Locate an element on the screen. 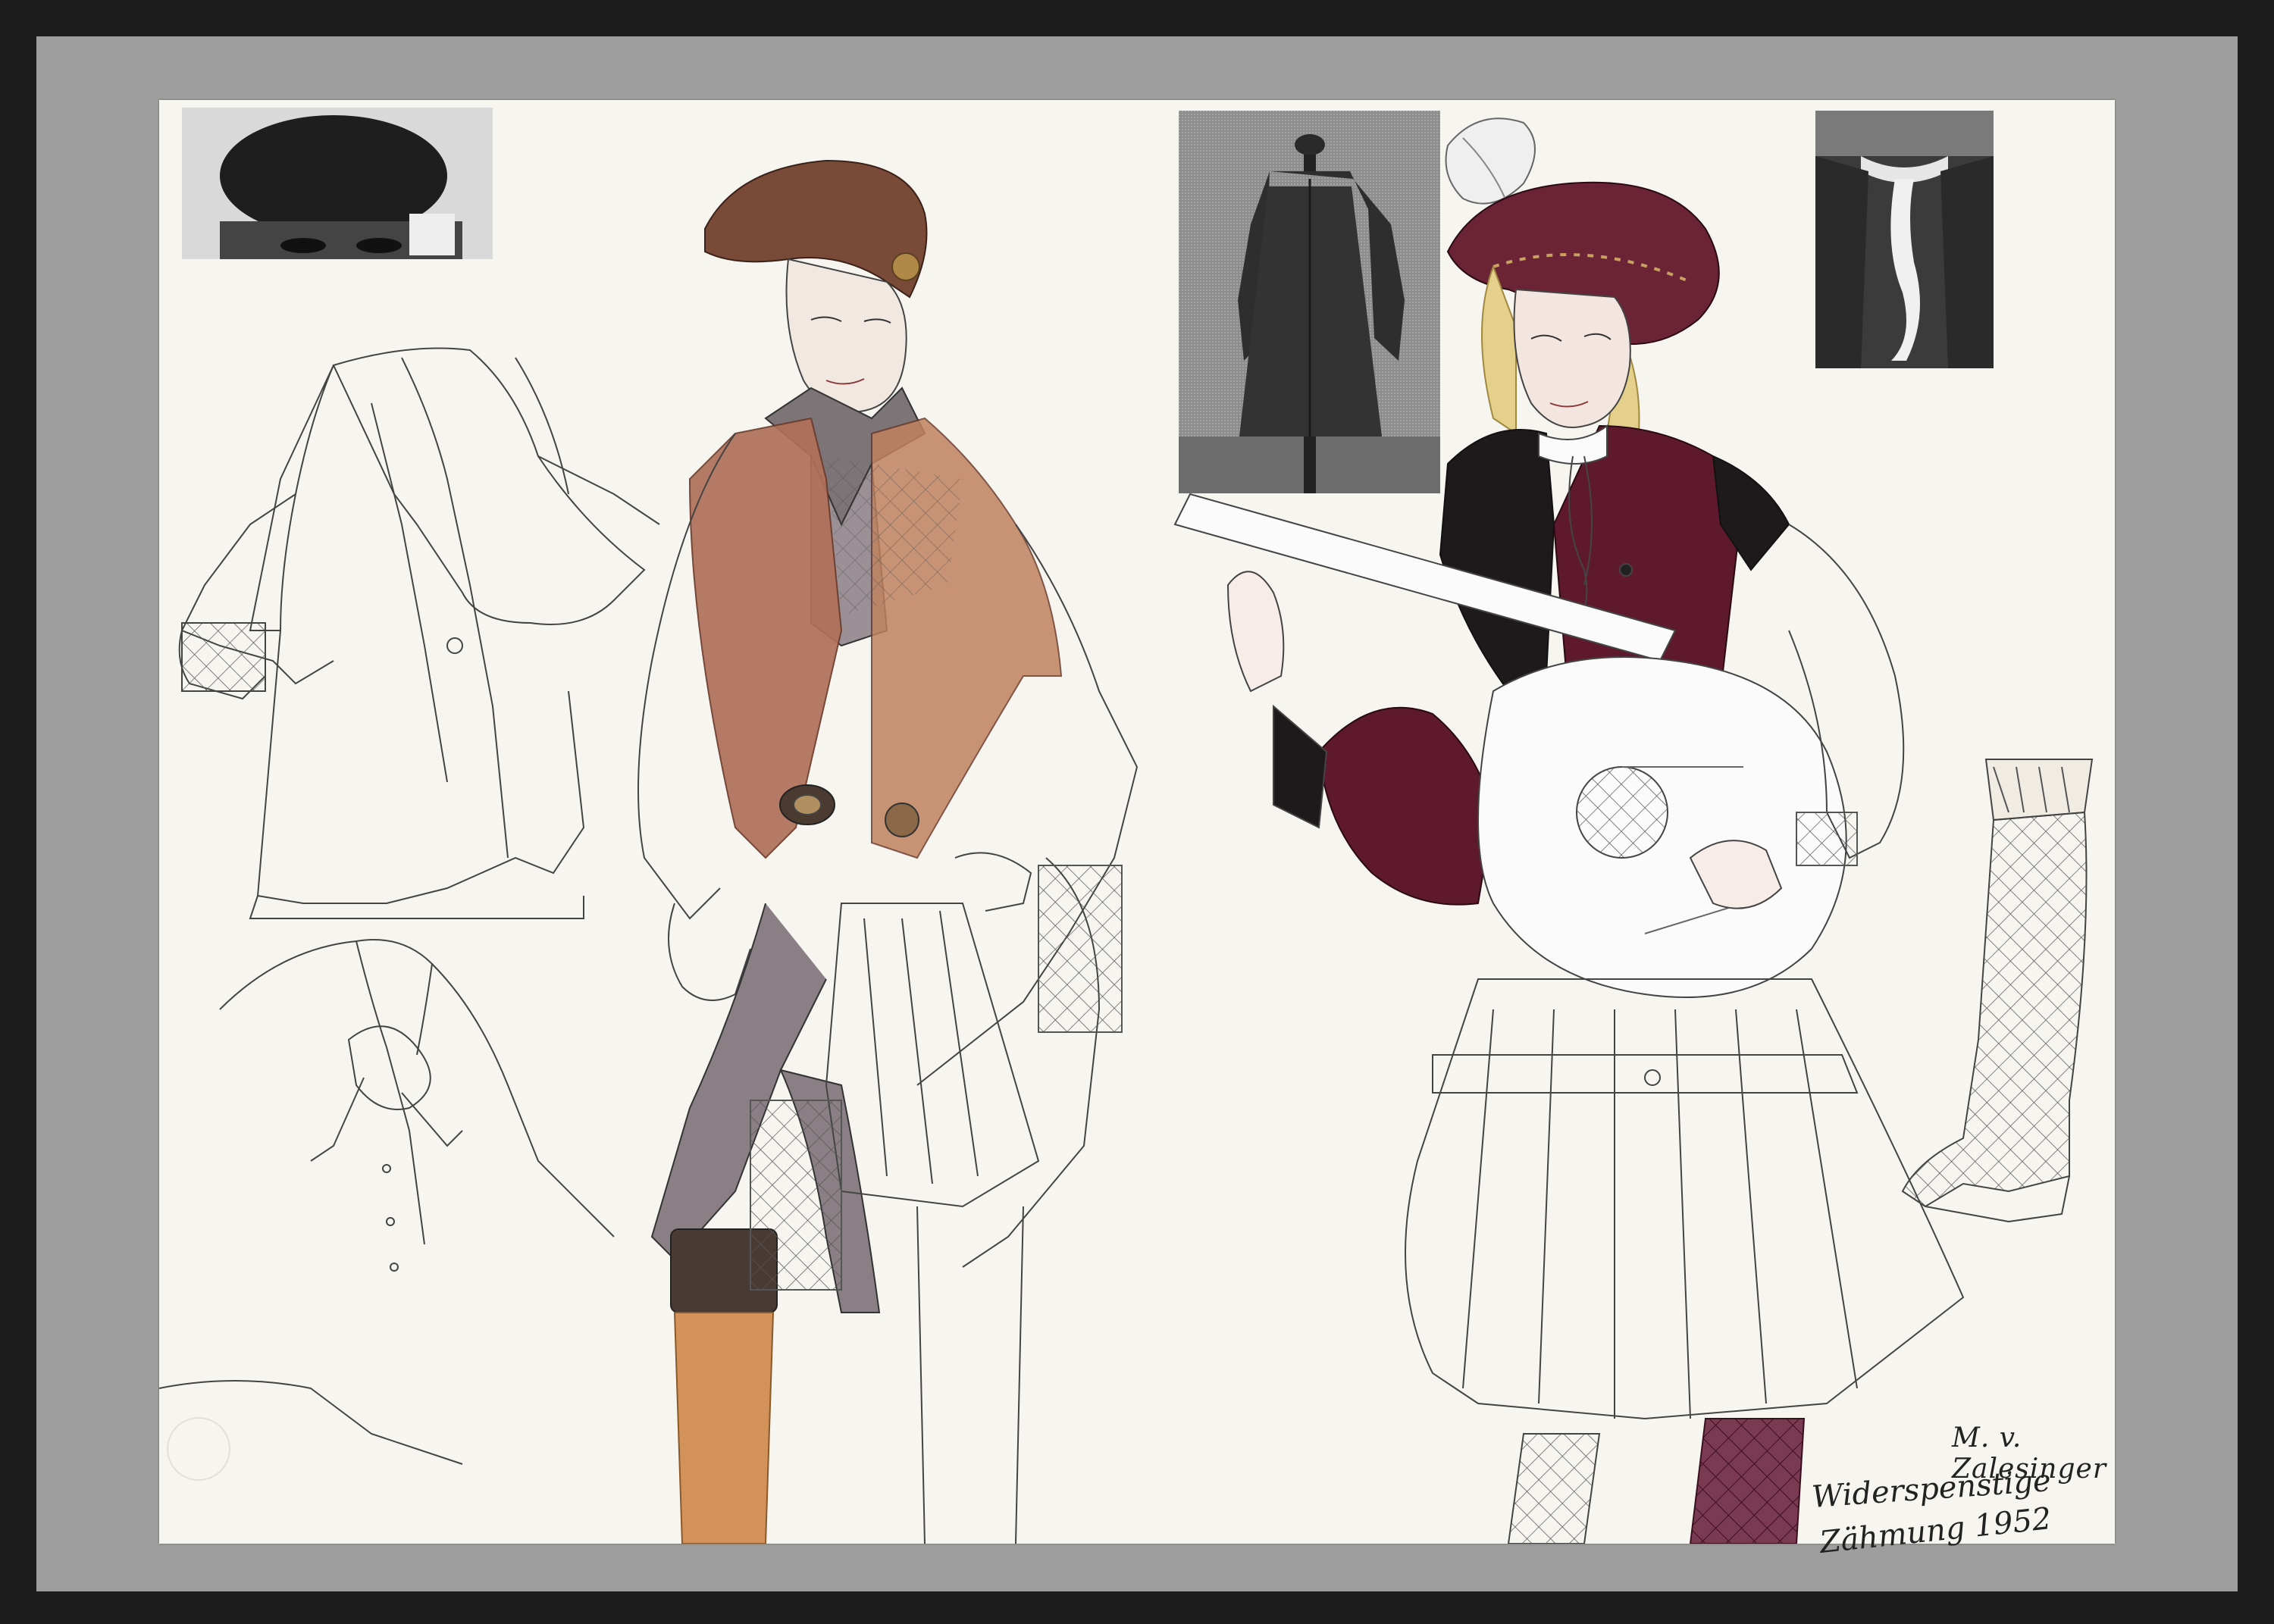 The image size is (2274, 1624). coat-pencil-sketch is located at coordinates (419, 633).